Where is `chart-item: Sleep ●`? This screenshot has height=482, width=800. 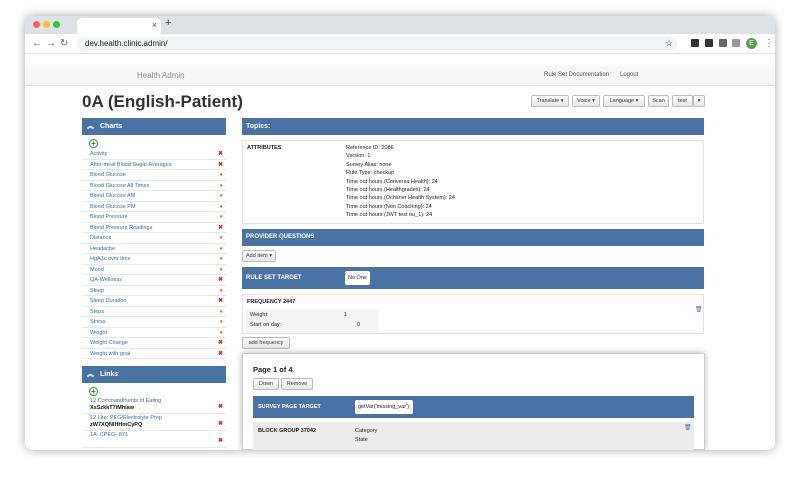
chart-item: Sleep ● is located at coordinates (154, 291).